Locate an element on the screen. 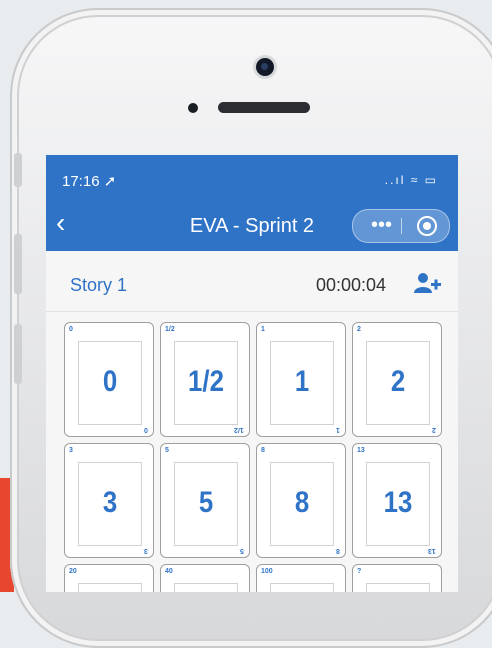 This screenshot has width=492, height=648. story-name: Story 1 is located at coordinates (98, 285).